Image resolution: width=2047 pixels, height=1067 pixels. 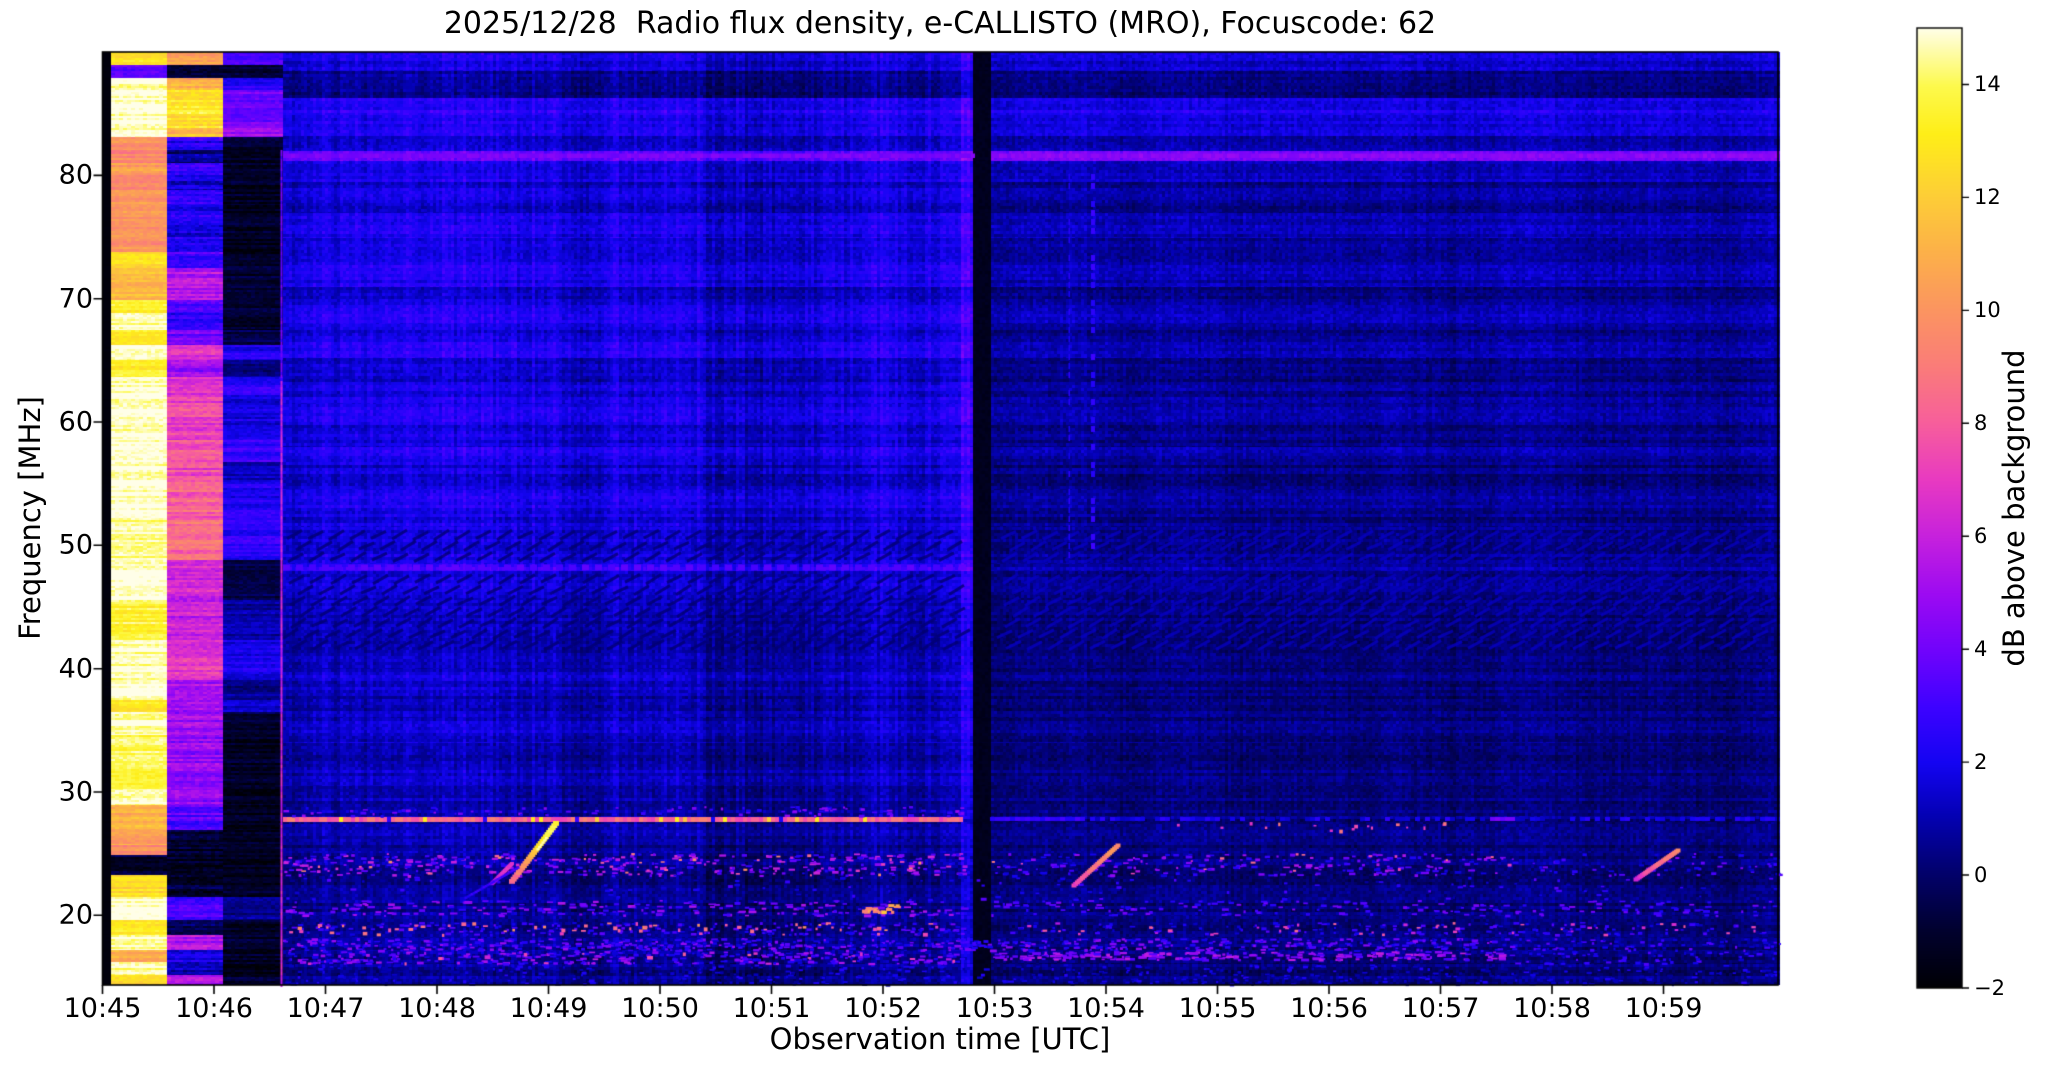 What do you see at coordinates (771, 1008) in the screenshot?
I see `x-tick-label: 10:51` at bounding box center [771, 1008].